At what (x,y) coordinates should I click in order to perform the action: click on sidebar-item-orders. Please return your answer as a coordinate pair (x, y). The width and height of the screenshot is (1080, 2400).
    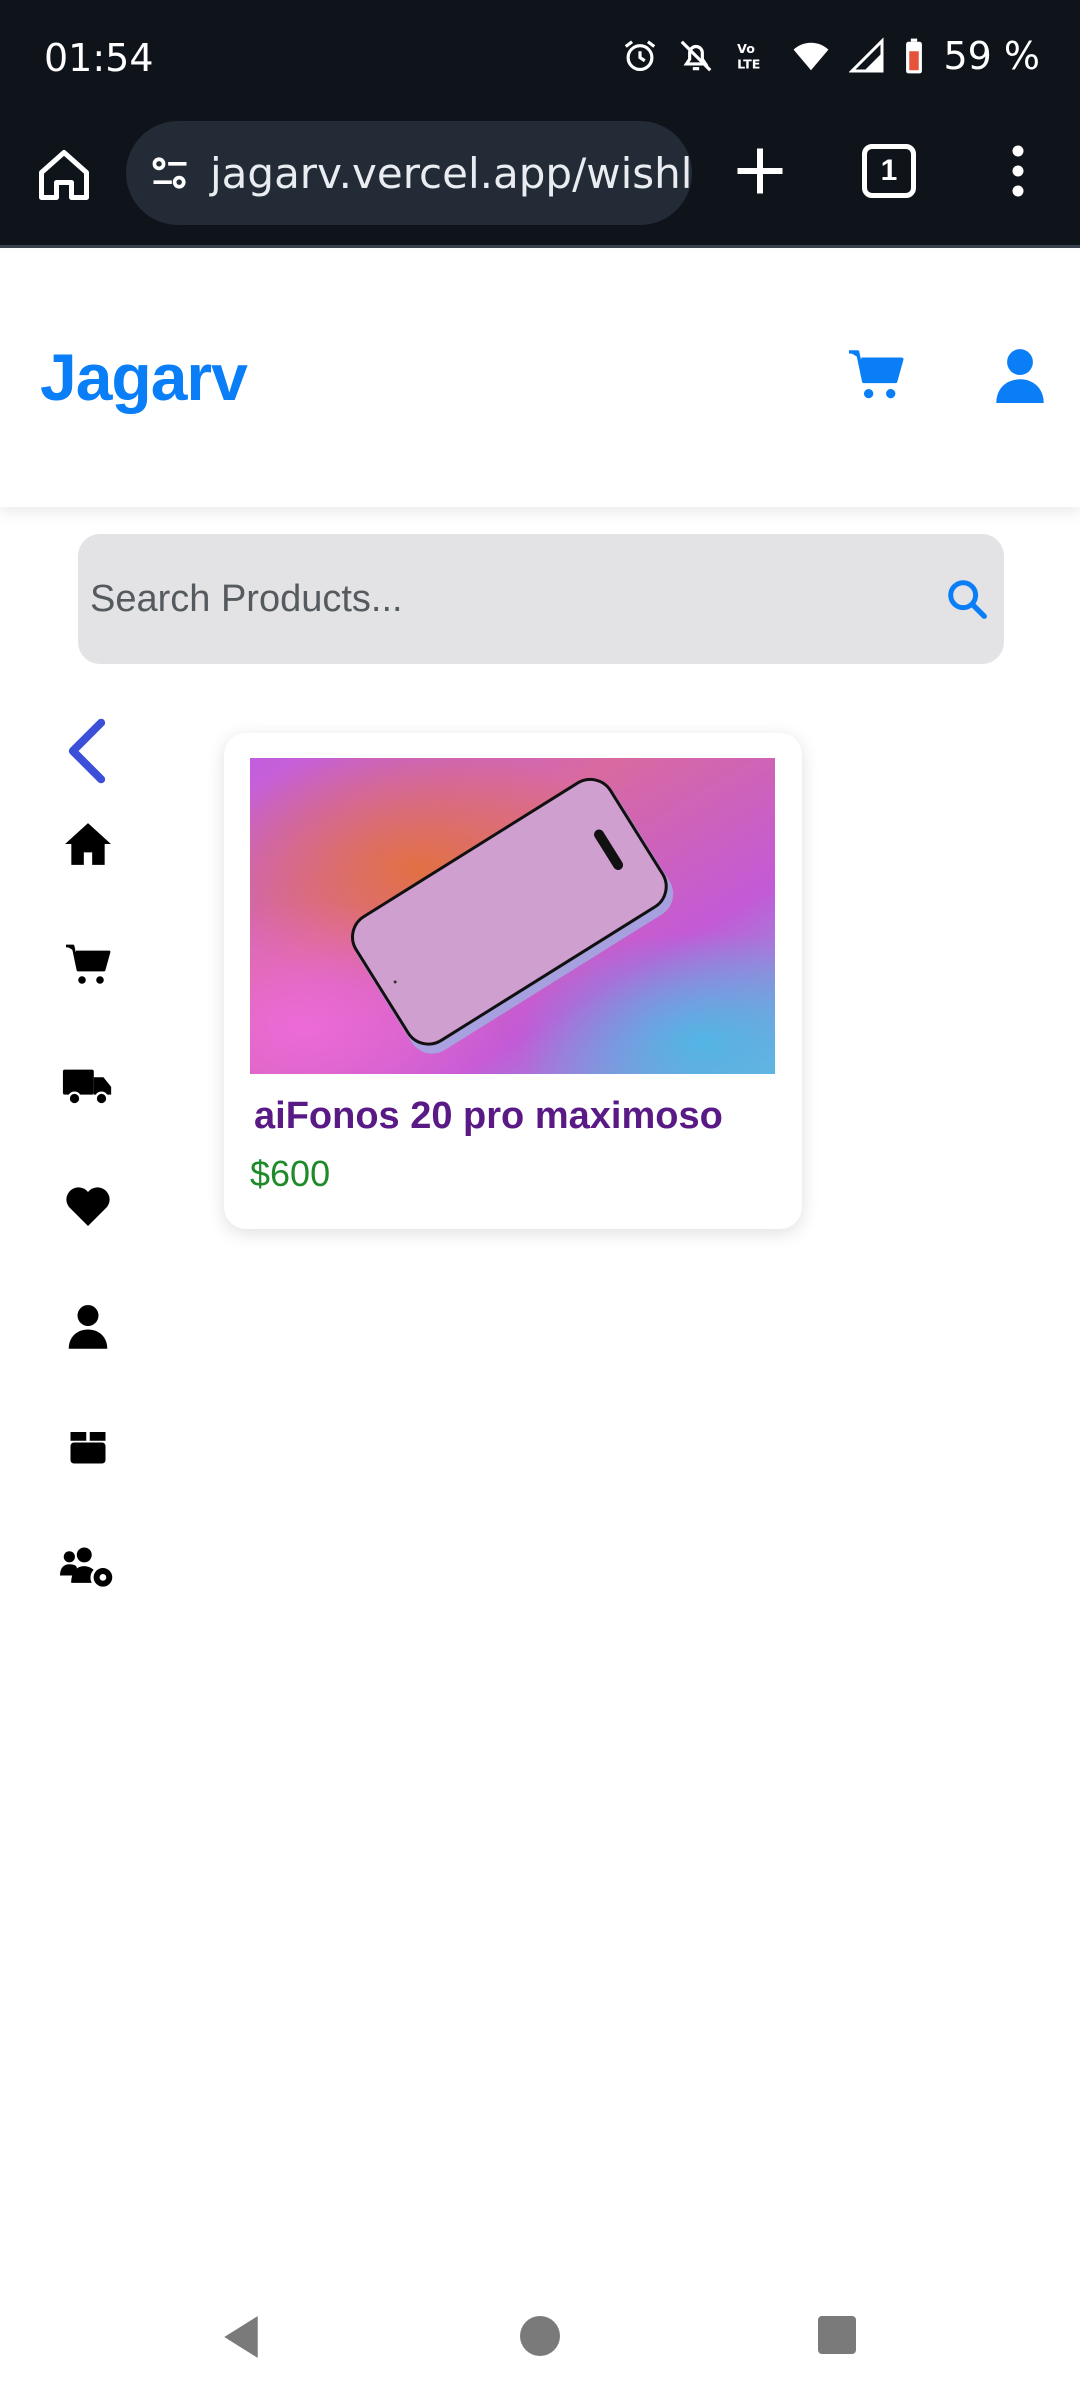
    Looking at the image, I should click on (88, 1085).